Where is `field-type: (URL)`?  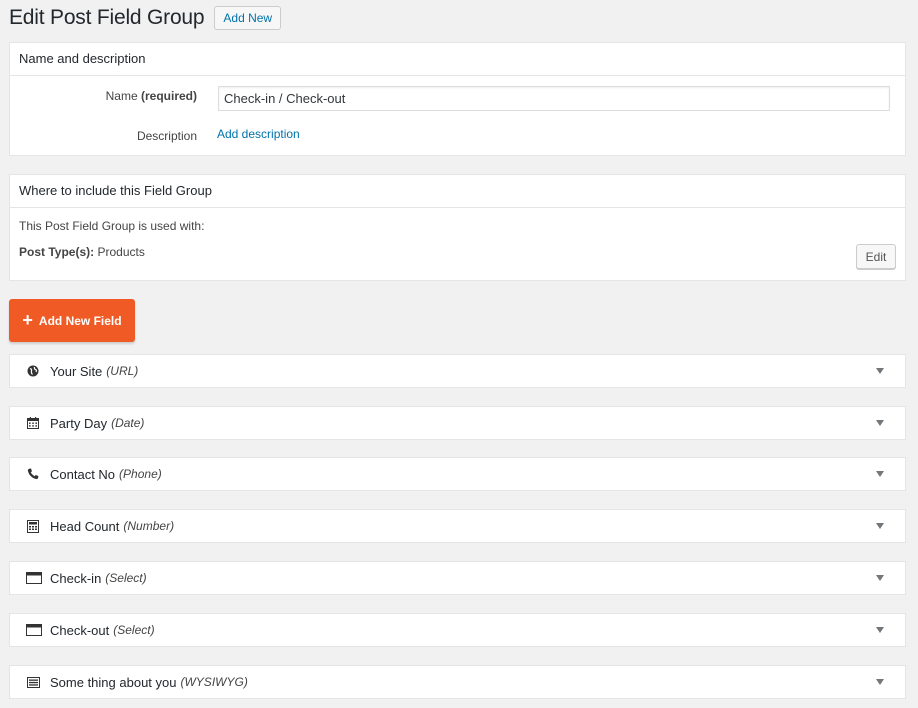
field-type: (URL) is located at coordinates (122, 371).